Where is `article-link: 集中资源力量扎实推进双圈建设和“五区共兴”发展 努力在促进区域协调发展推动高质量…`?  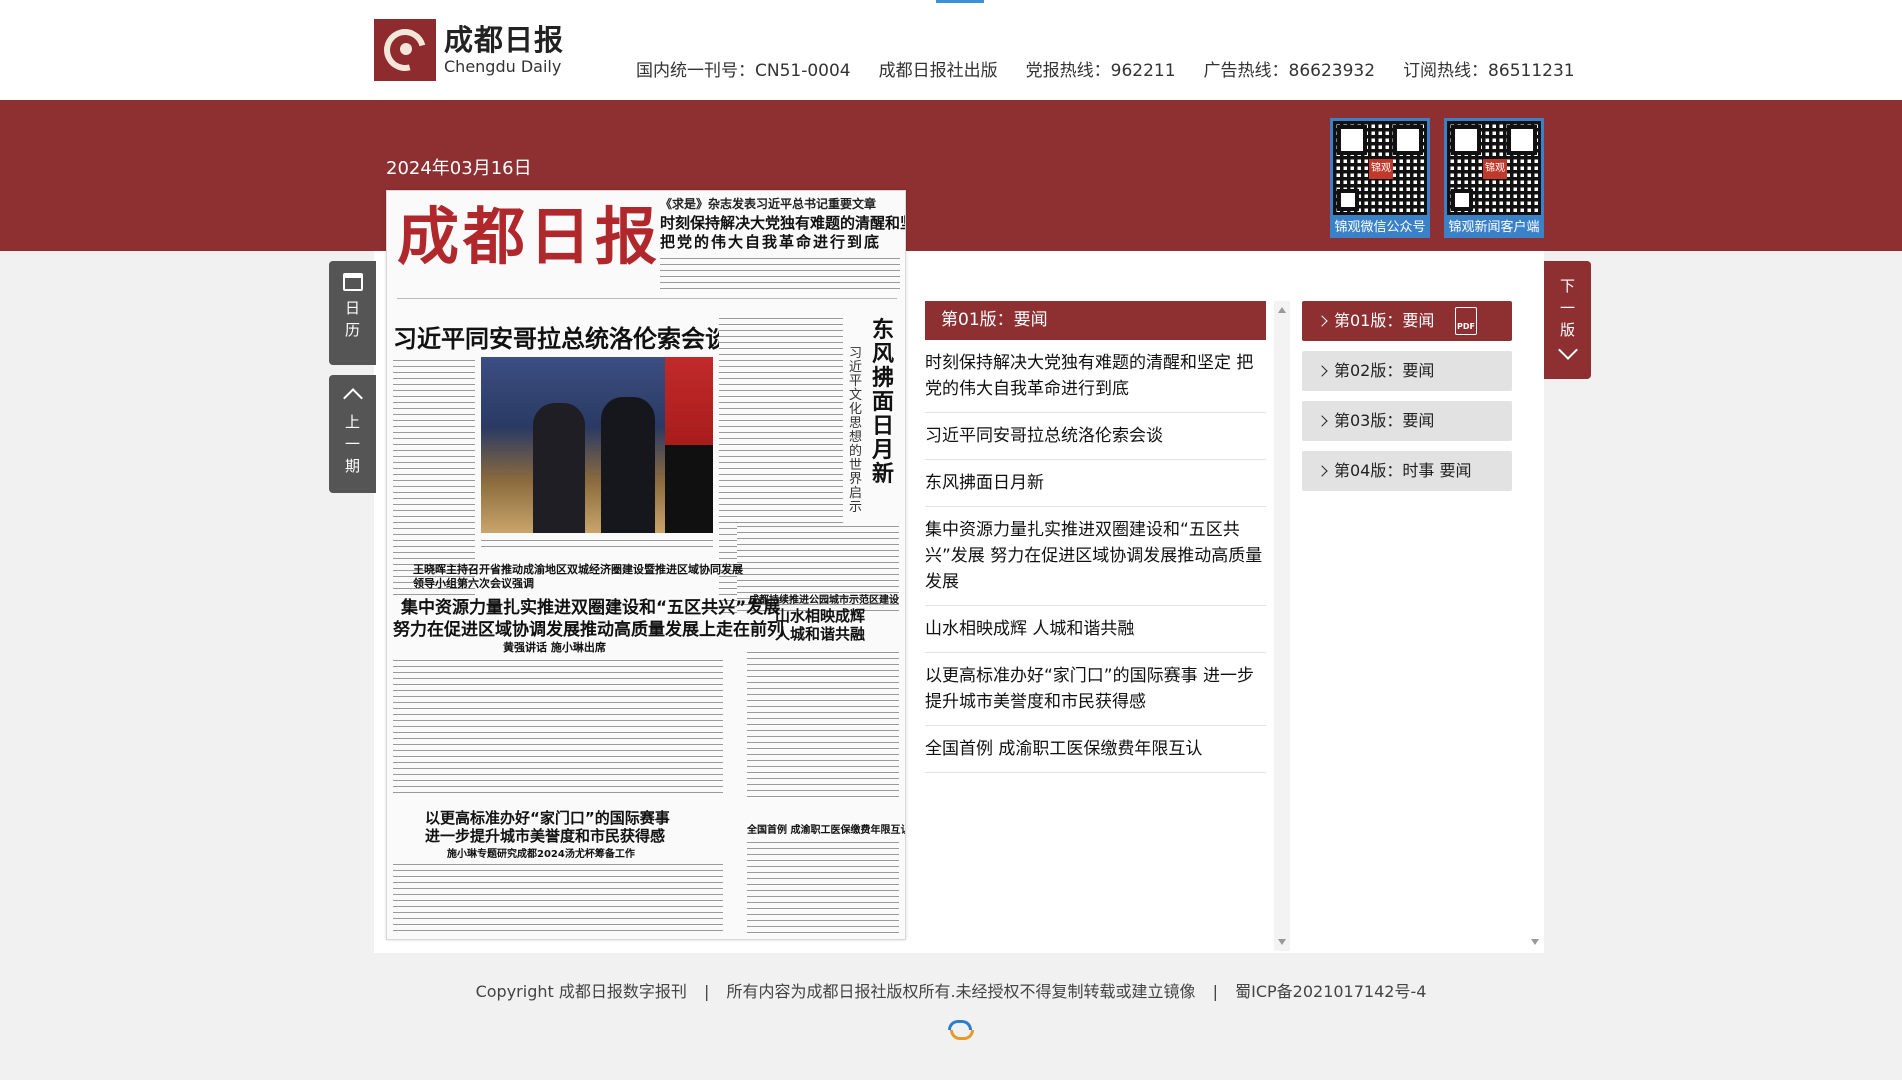 article-link: 集中资源力量扎实推进双圈建设和“五区共兴”发展 努力在促进区域协调发展推动高质量… is located at coordinates (1095, 556).